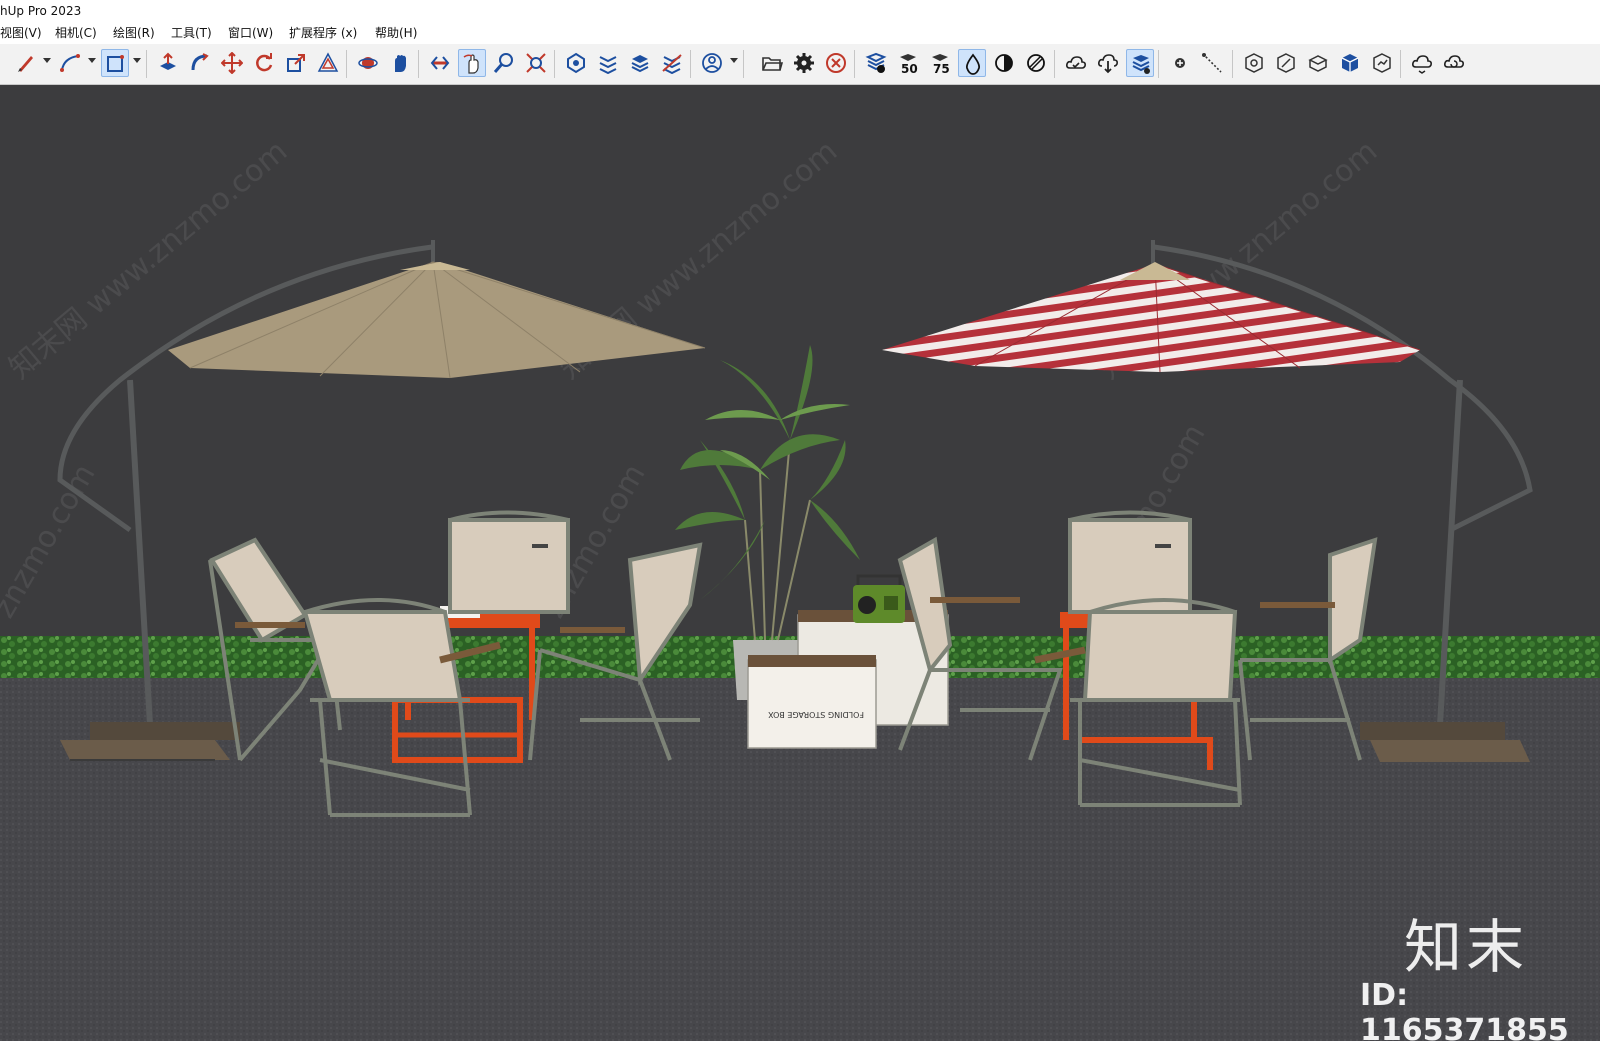 Image resolution: width=1600 pixels, height=1041 pixels. Describe the element at coordinates (47, 60) in the screenshot. I see `pencil-dropdown-caret` at that location.